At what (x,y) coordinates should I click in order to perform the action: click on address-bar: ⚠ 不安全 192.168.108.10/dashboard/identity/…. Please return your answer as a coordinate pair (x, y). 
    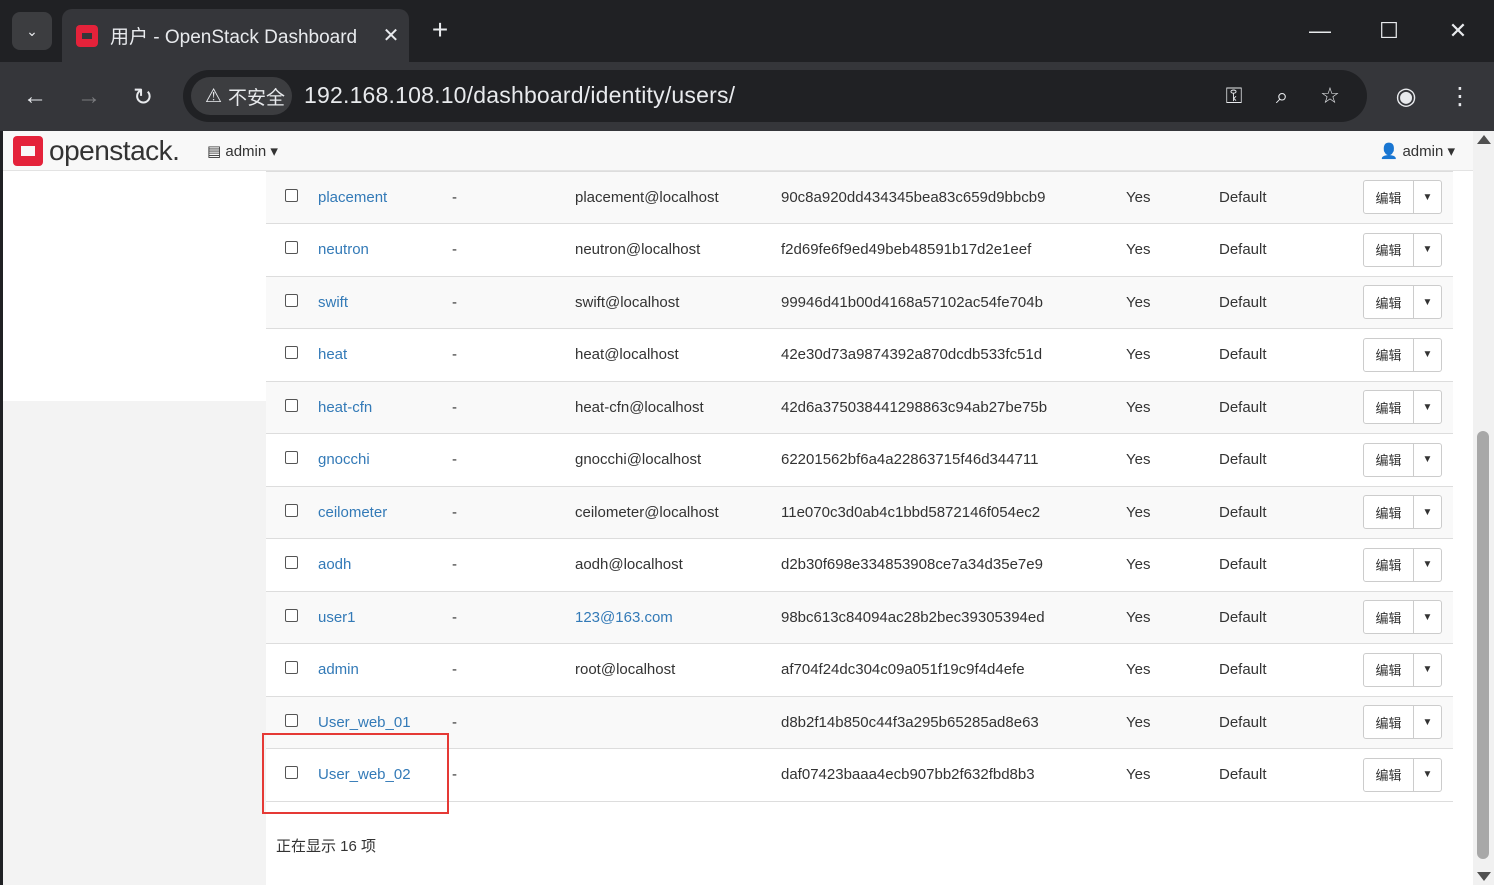
    Looking at the image, I should click on (775, 96).